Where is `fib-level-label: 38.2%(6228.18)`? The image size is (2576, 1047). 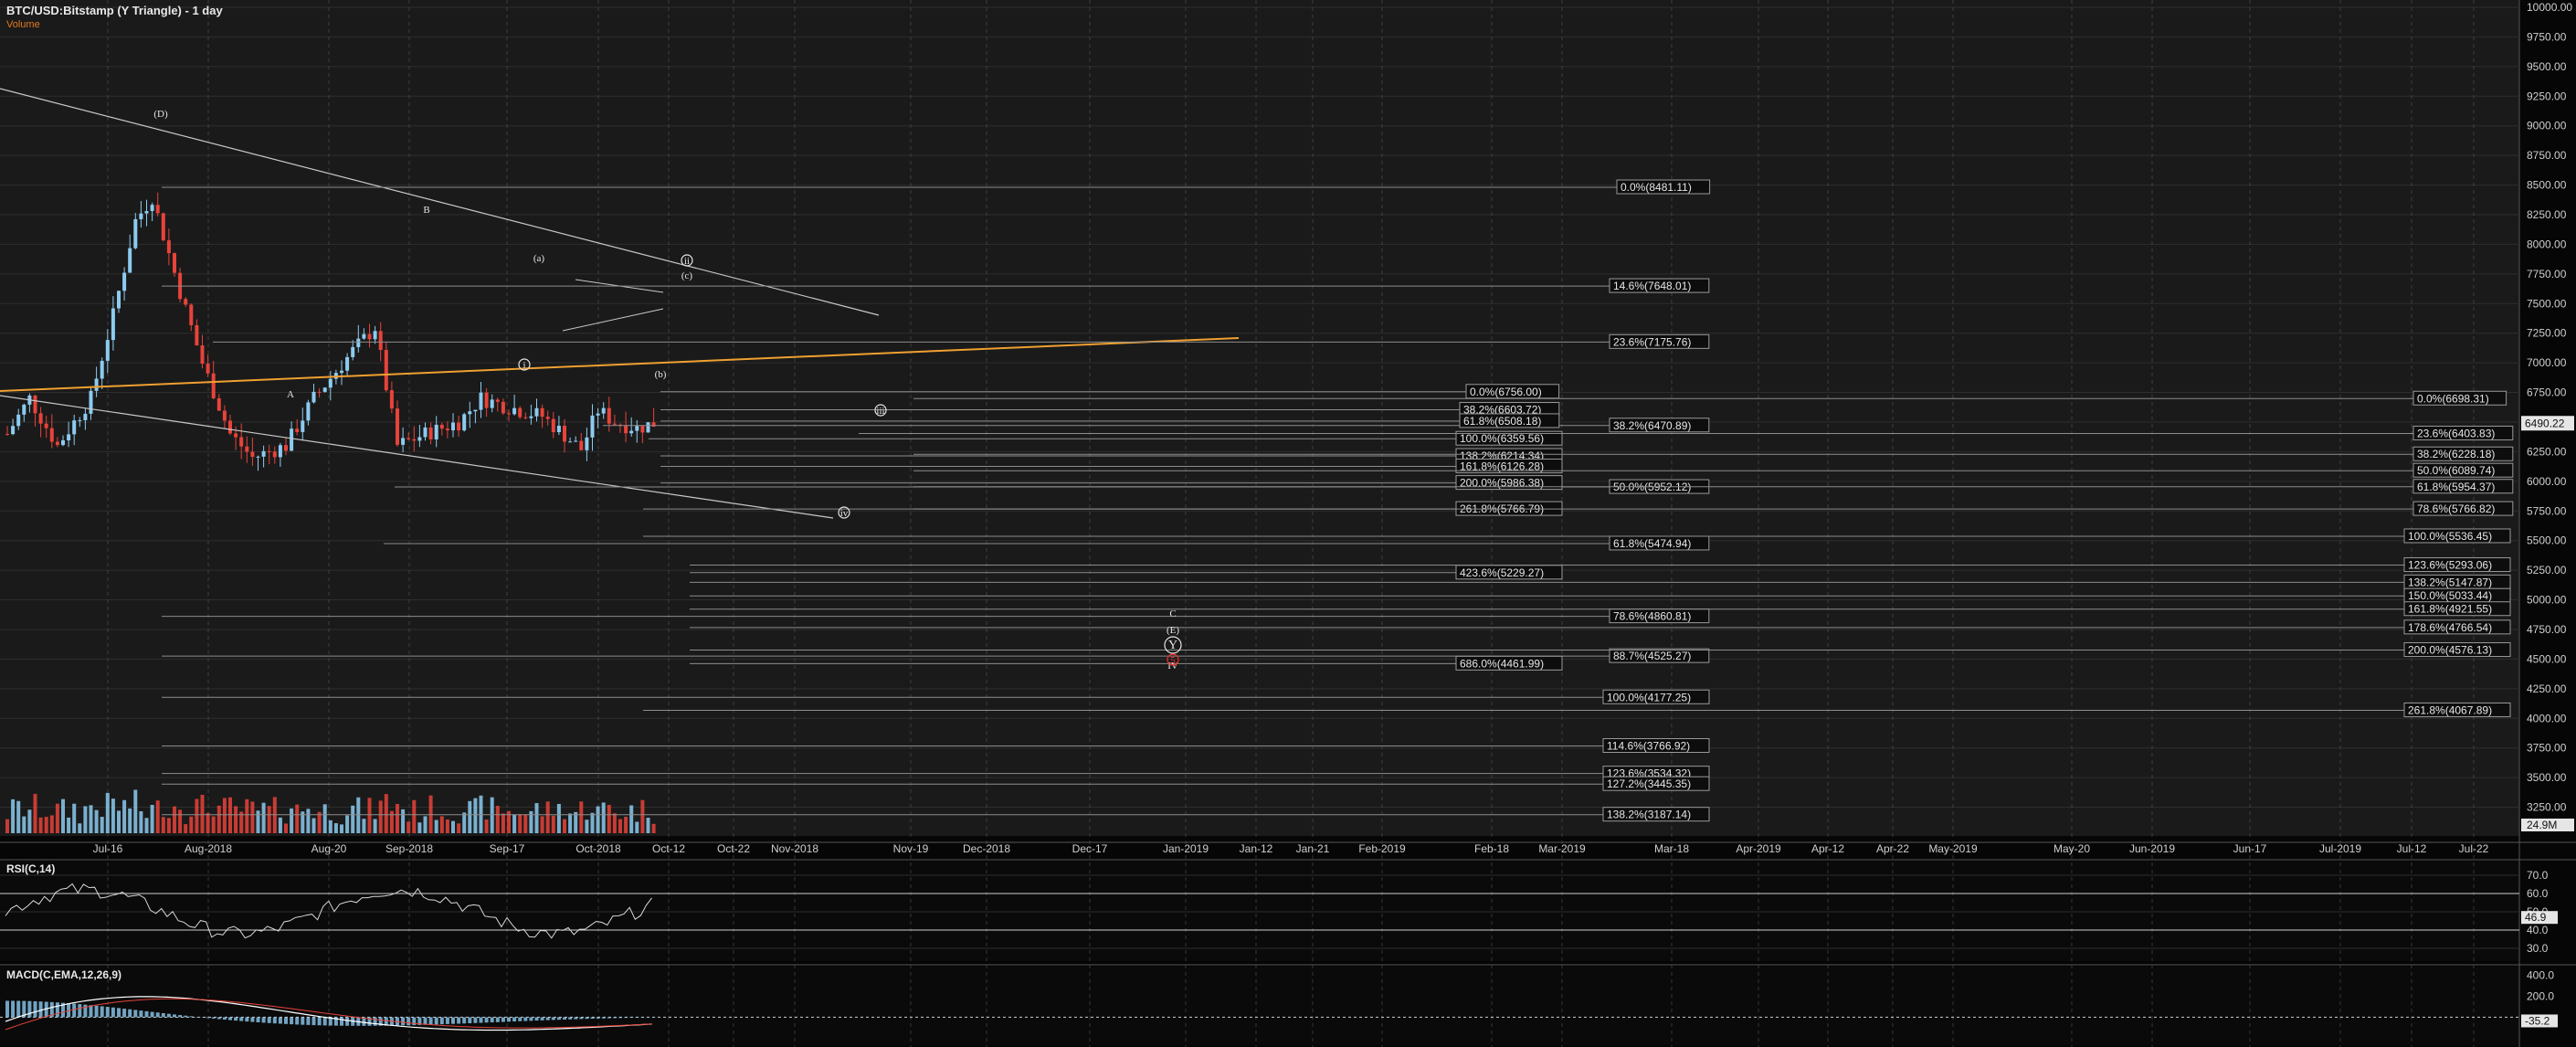
fib-level-label: 38.2%(6228.18) is located at coordinates (2456, 454).